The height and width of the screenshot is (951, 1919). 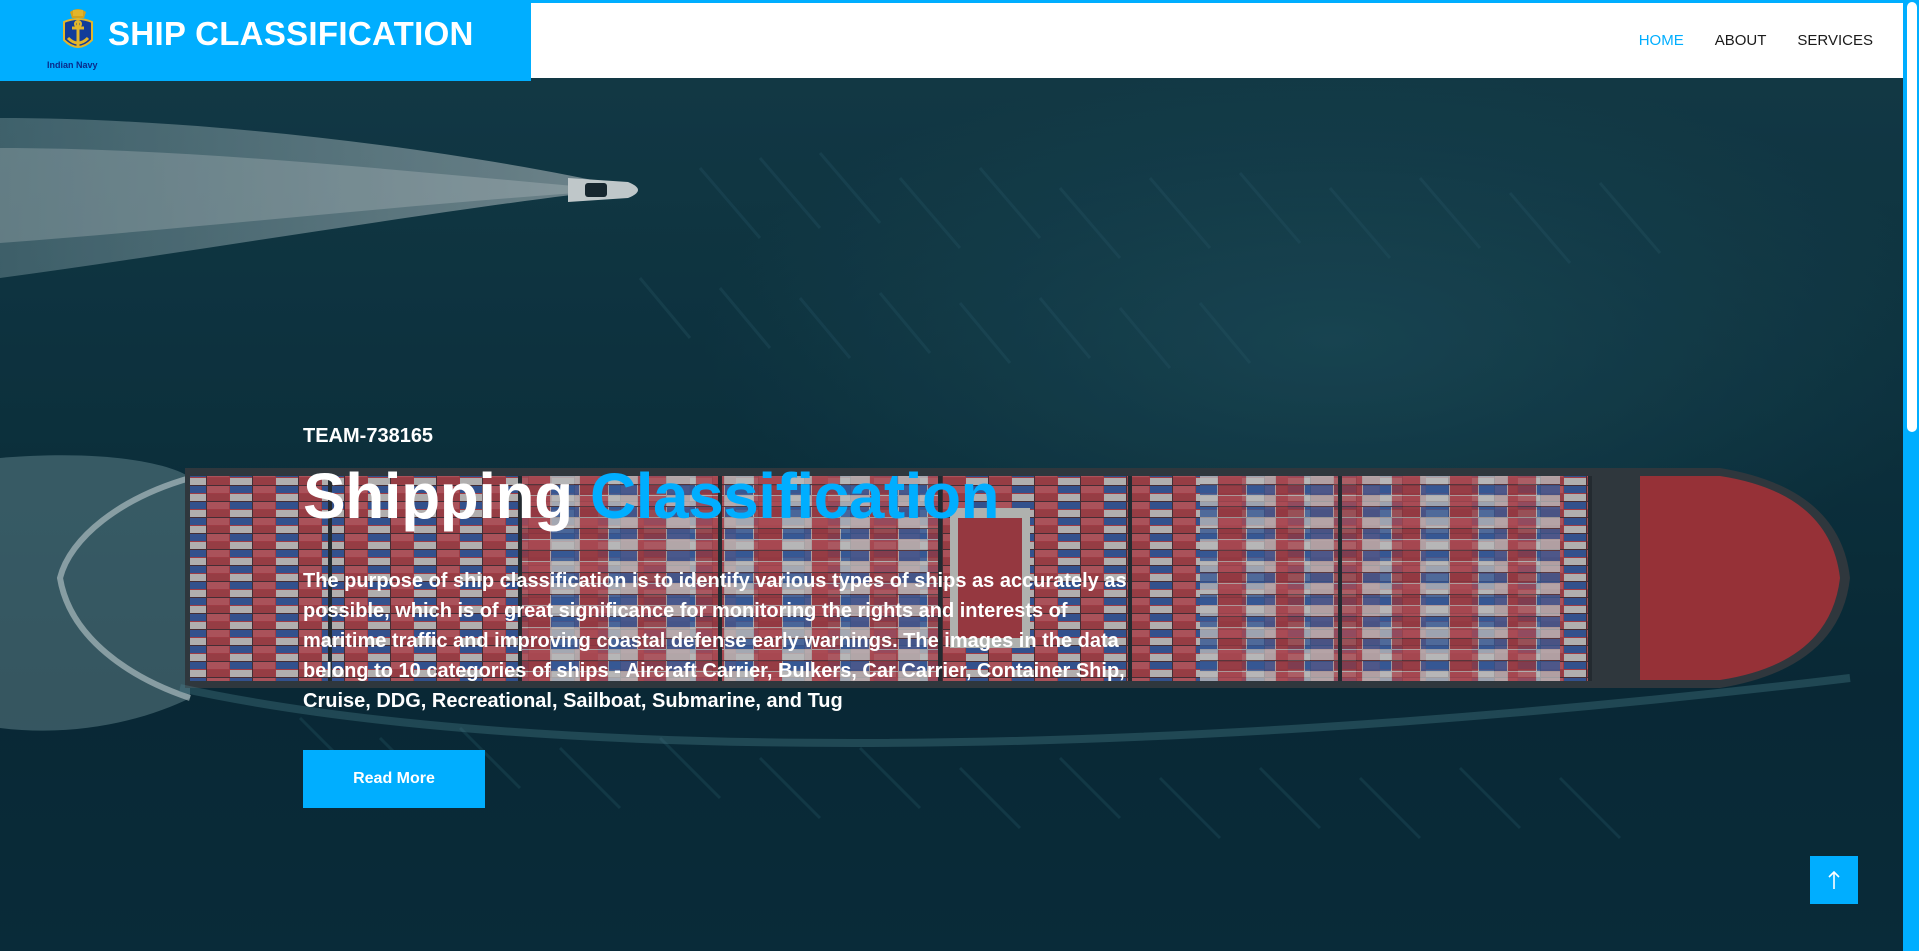 I want to click on headline-accent: Classification, so click(x=795, y=496).